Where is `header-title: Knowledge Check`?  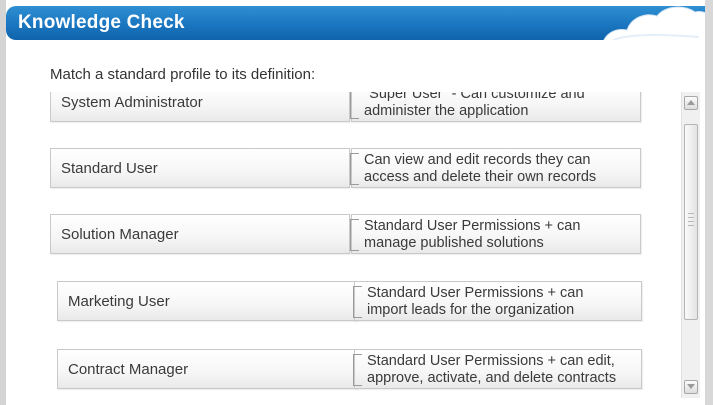 header-title: Knowledge Check is located at coordinates (101, 22).